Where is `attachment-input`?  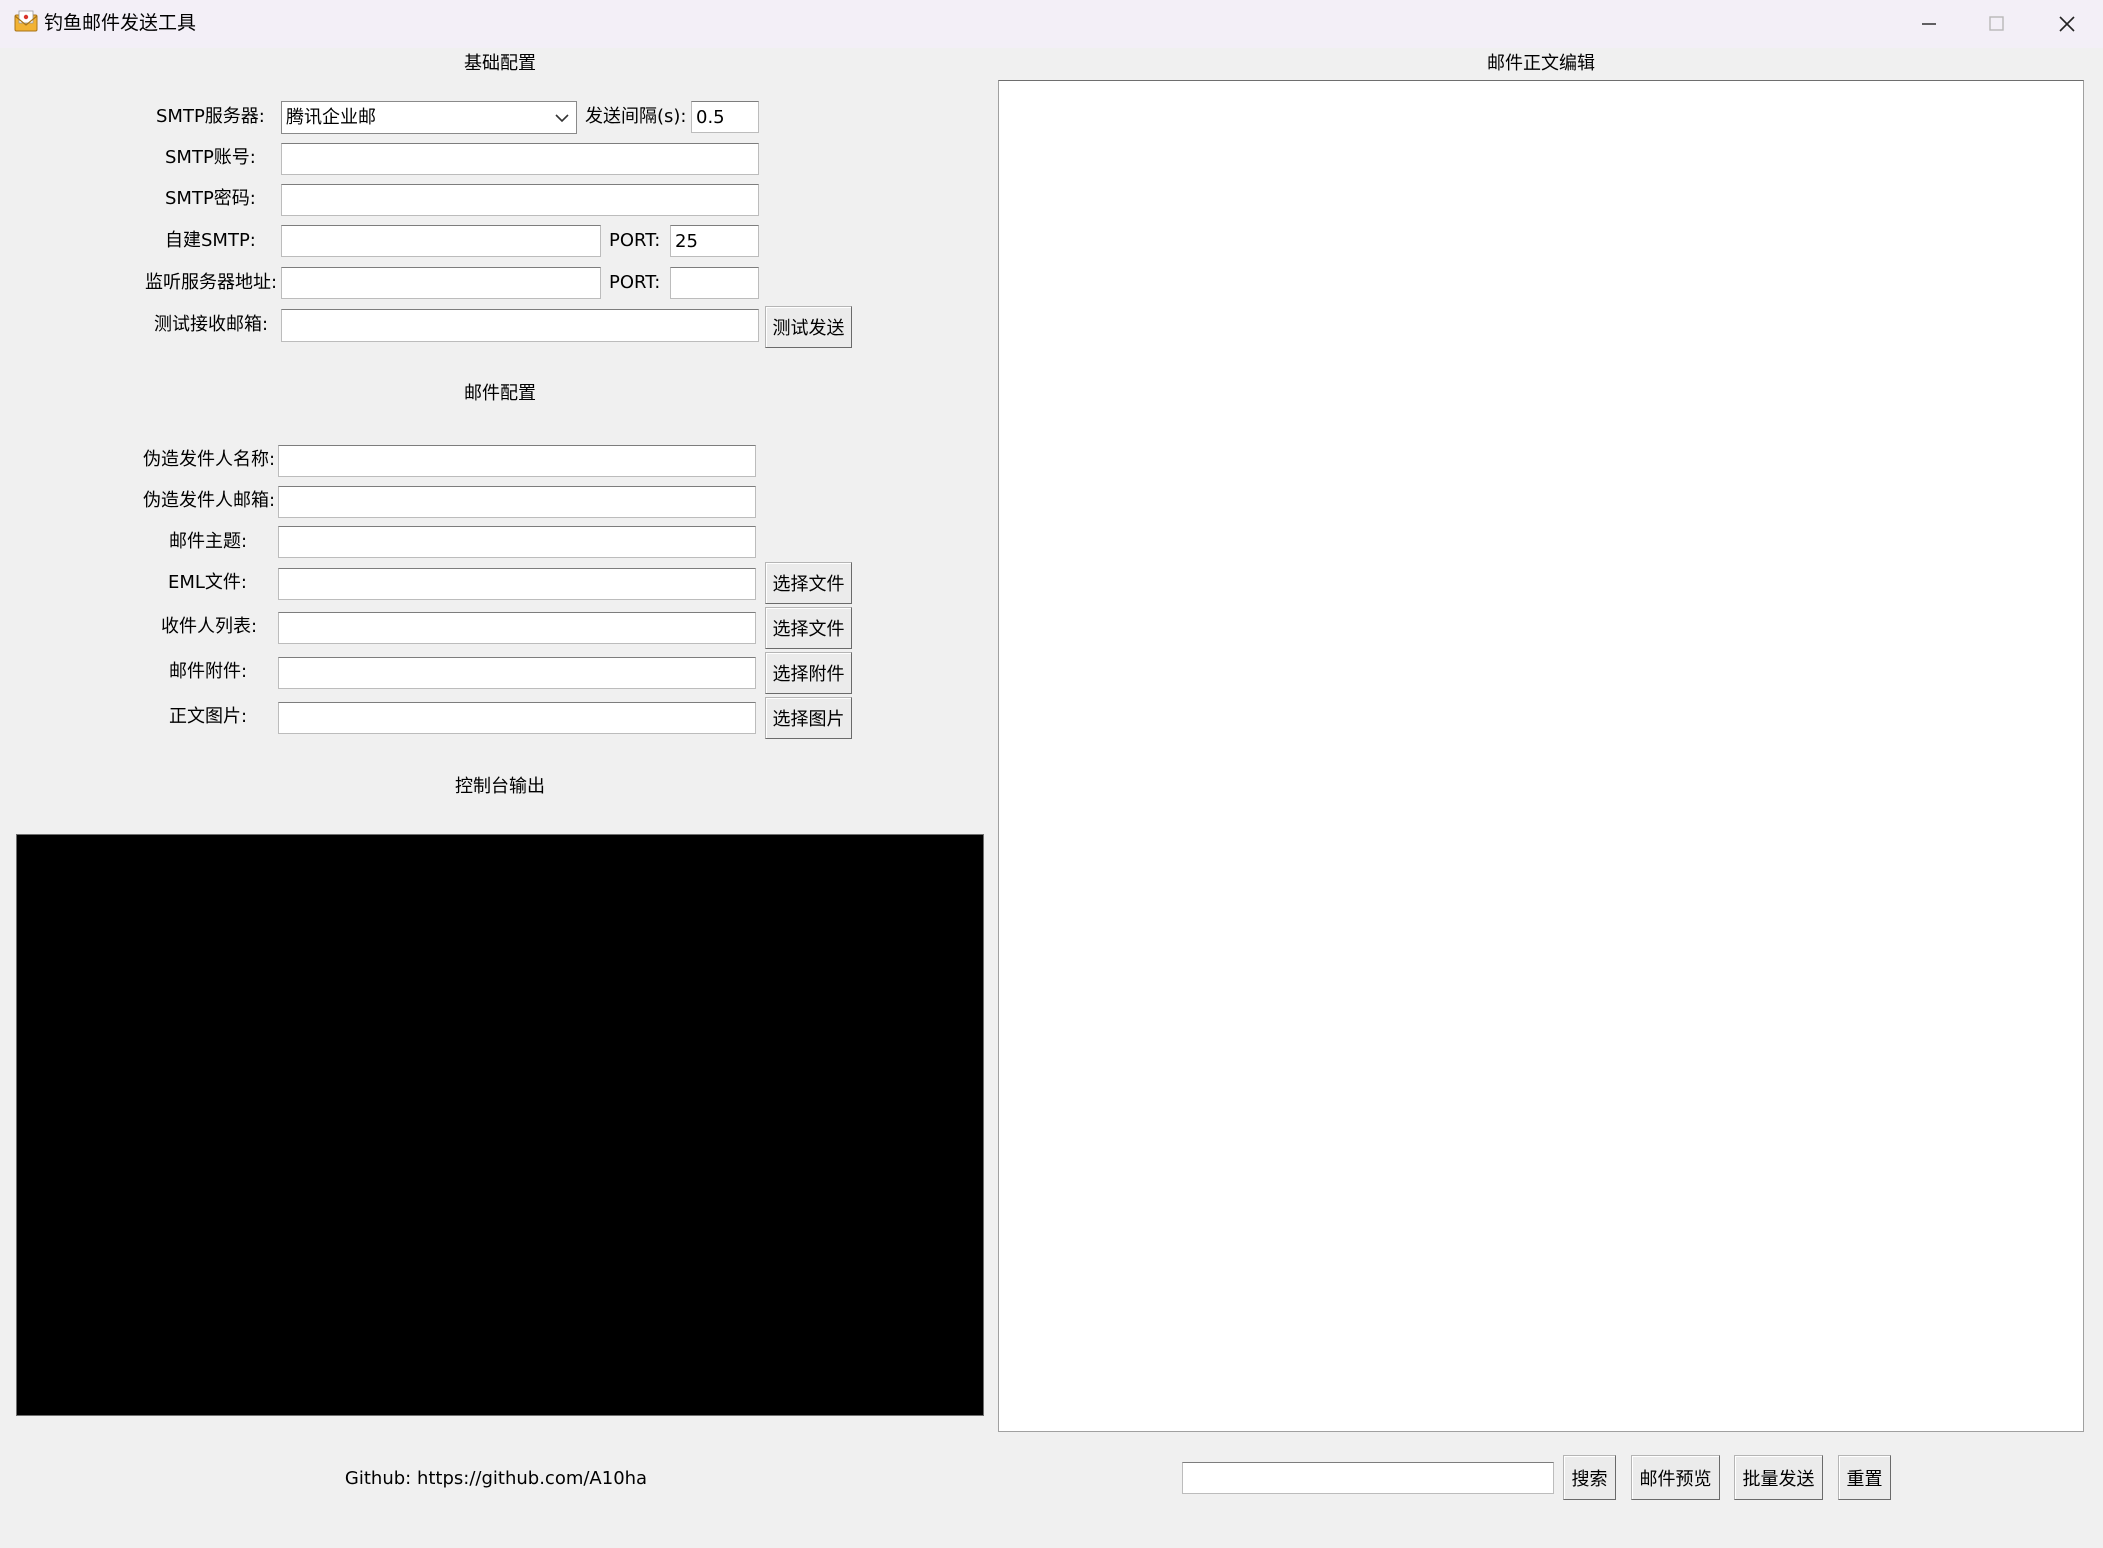 attachment-input is located at coordinates (517, 673).